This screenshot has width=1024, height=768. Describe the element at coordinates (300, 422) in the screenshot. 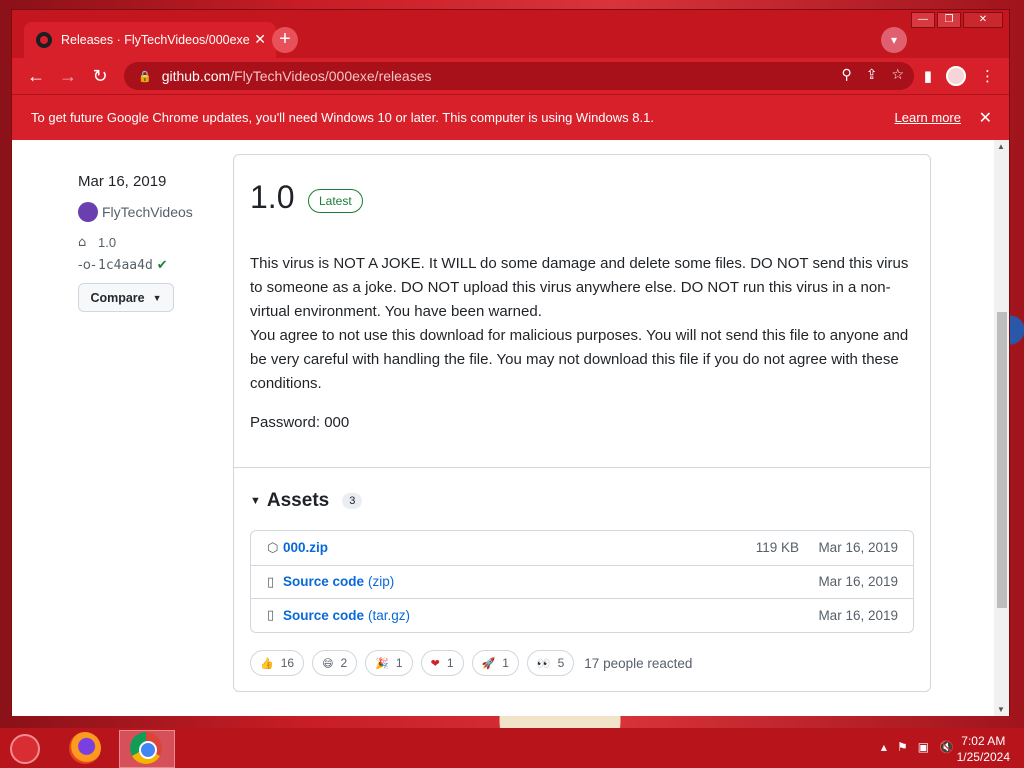

I see `release-password: Password: 000` at that location.